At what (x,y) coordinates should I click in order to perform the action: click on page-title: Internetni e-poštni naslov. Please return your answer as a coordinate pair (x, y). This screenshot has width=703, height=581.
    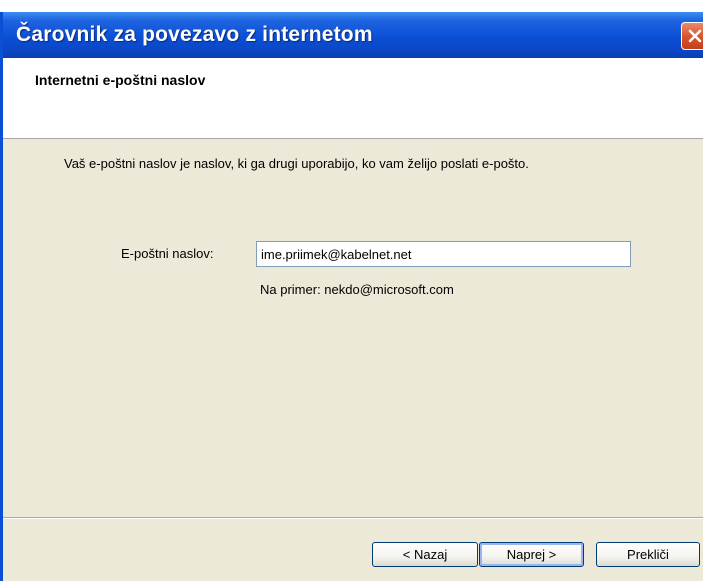
    Looking at the image, I should click on (120, 80).